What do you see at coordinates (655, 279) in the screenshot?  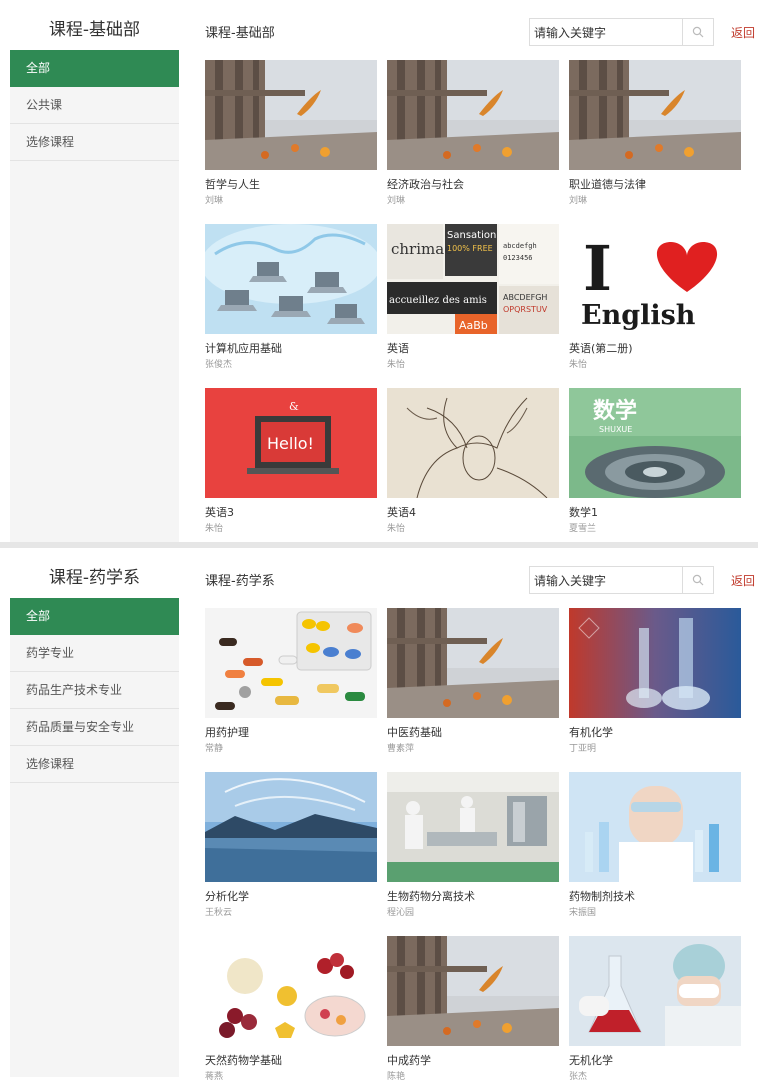 I see `course-thumbnail: I English` at bounding box center [655, 279].